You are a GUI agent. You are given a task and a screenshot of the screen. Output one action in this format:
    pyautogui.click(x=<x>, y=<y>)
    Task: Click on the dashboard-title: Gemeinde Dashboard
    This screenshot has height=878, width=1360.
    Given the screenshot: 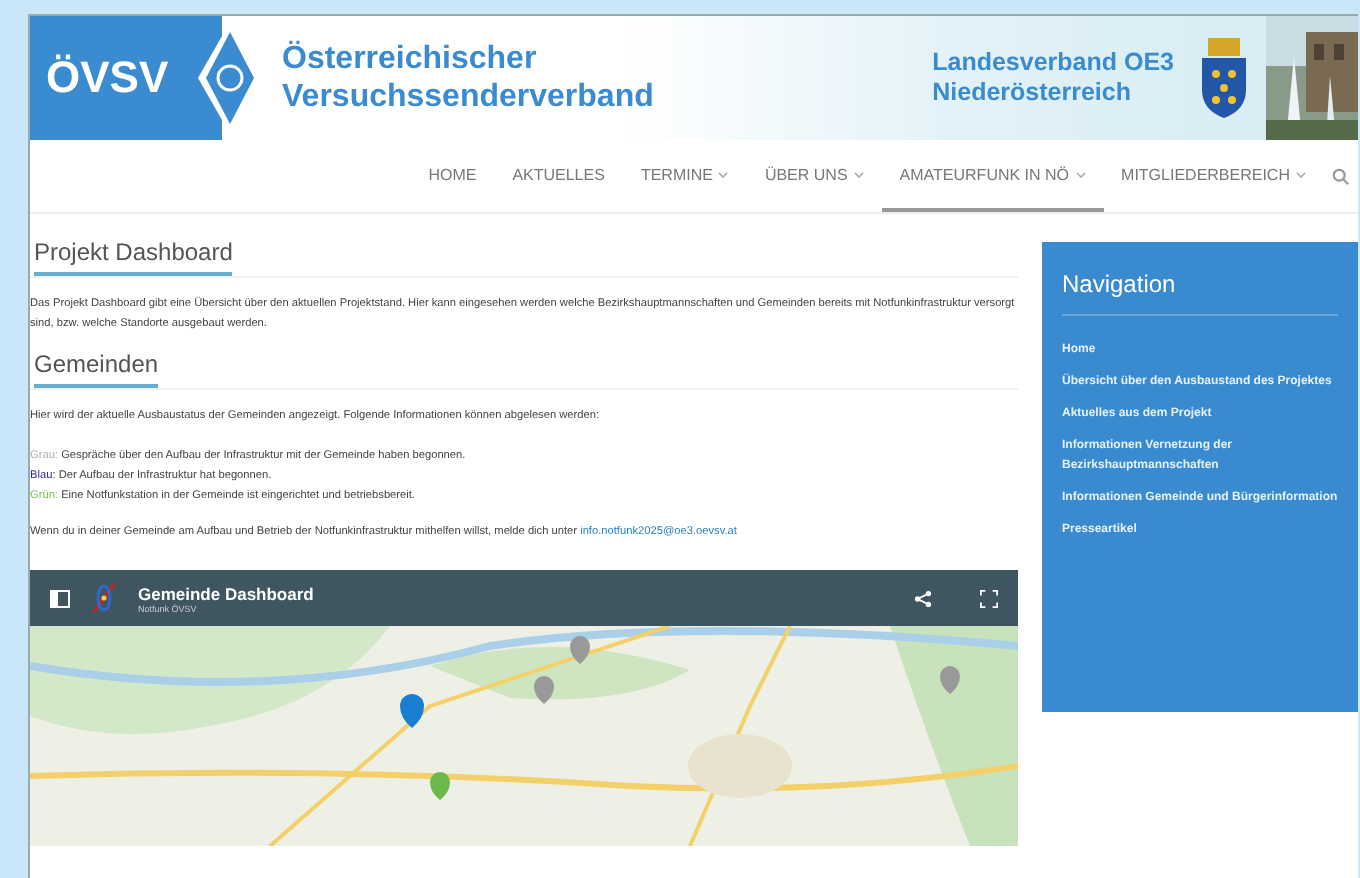 What is the action you would take?
    pyautogui.click(x=226, y=593)
    